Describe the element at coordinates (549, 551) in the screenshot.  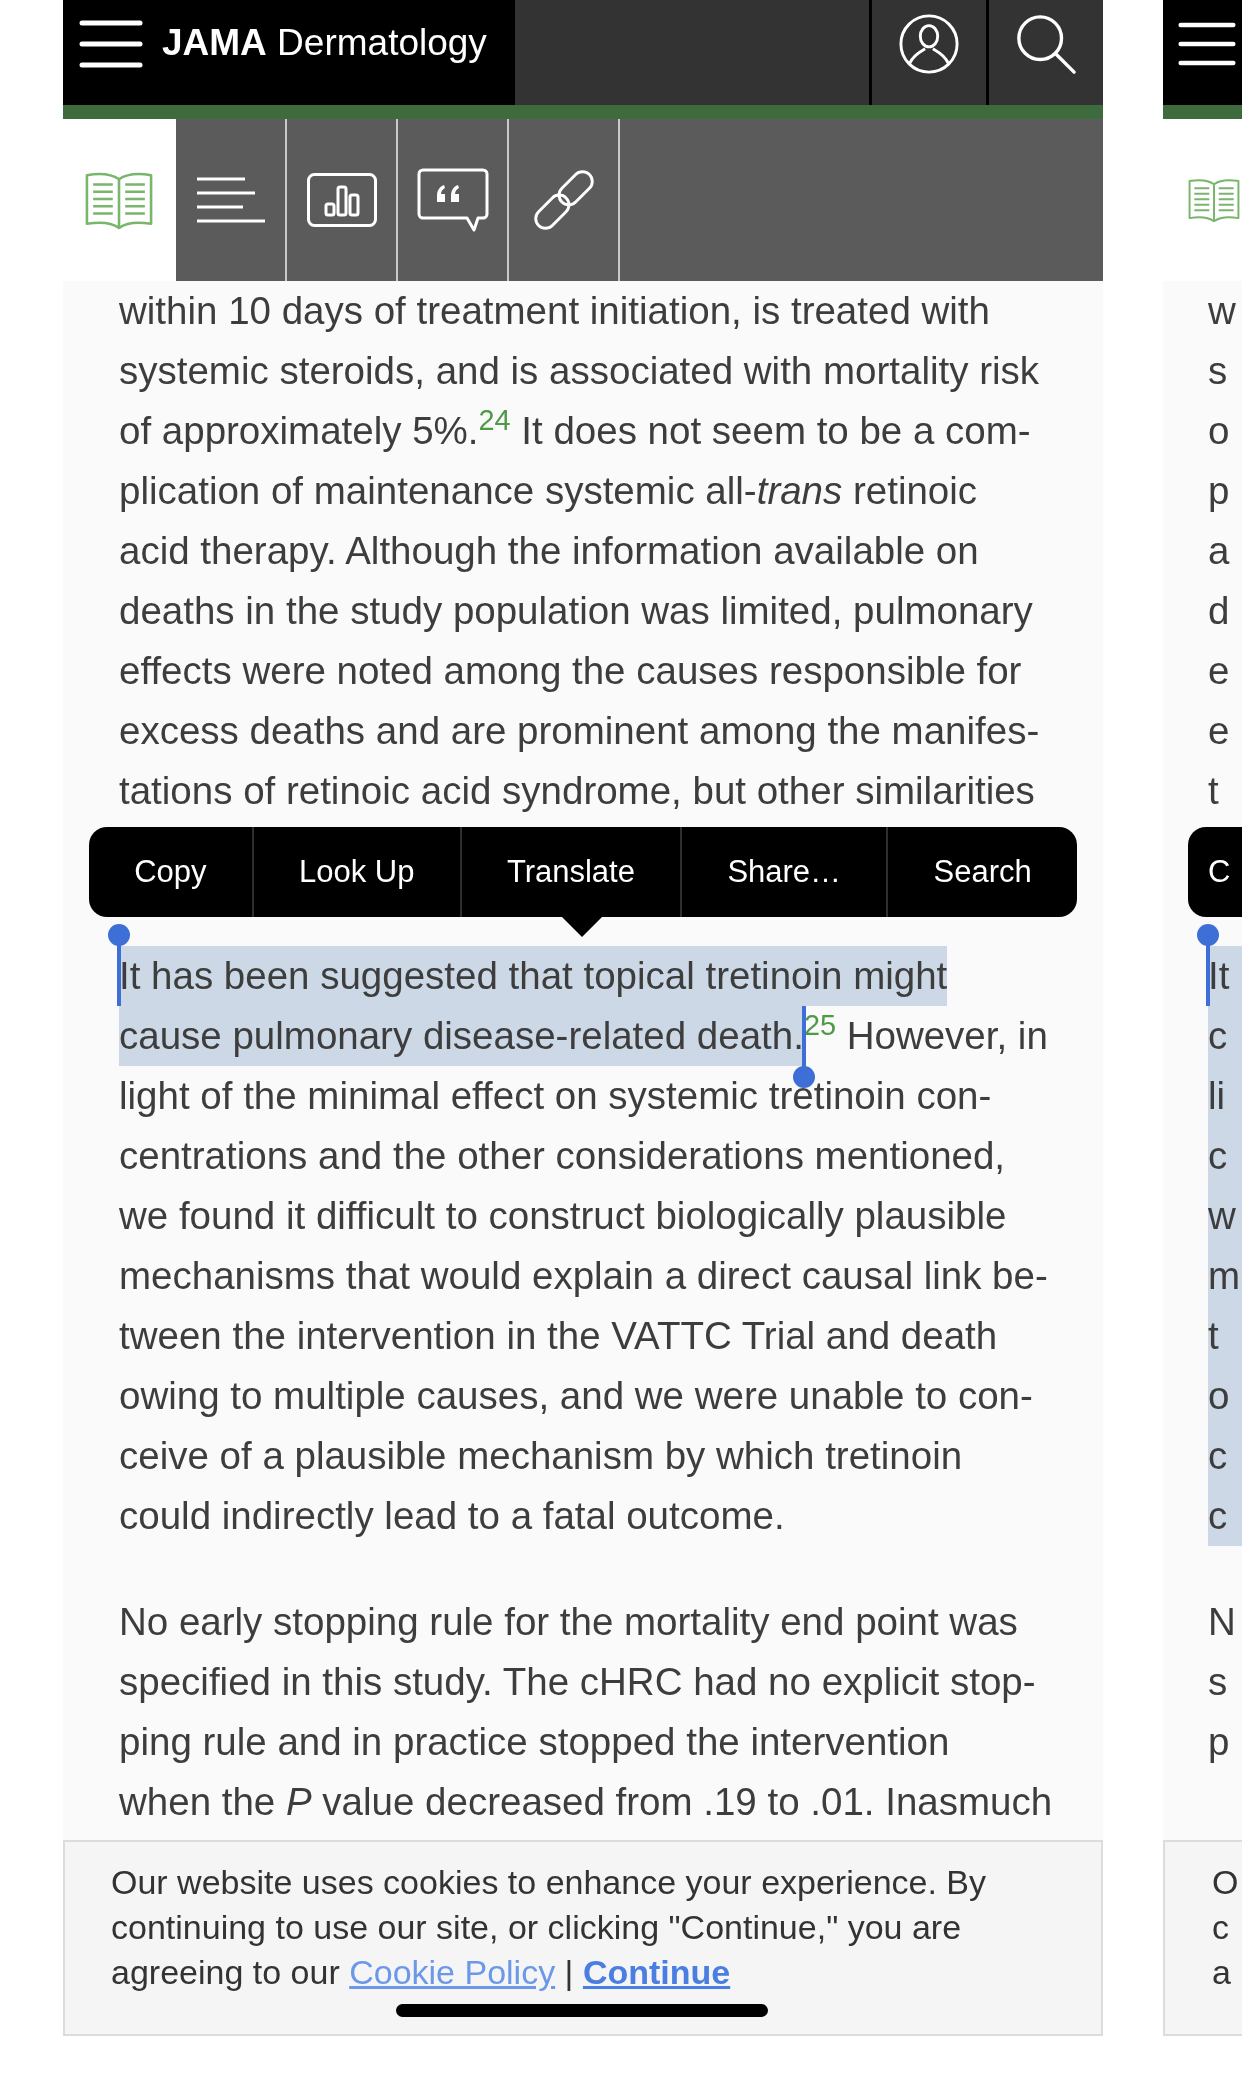
I see `text-line: acid therapy. Although the information available on` at that location.